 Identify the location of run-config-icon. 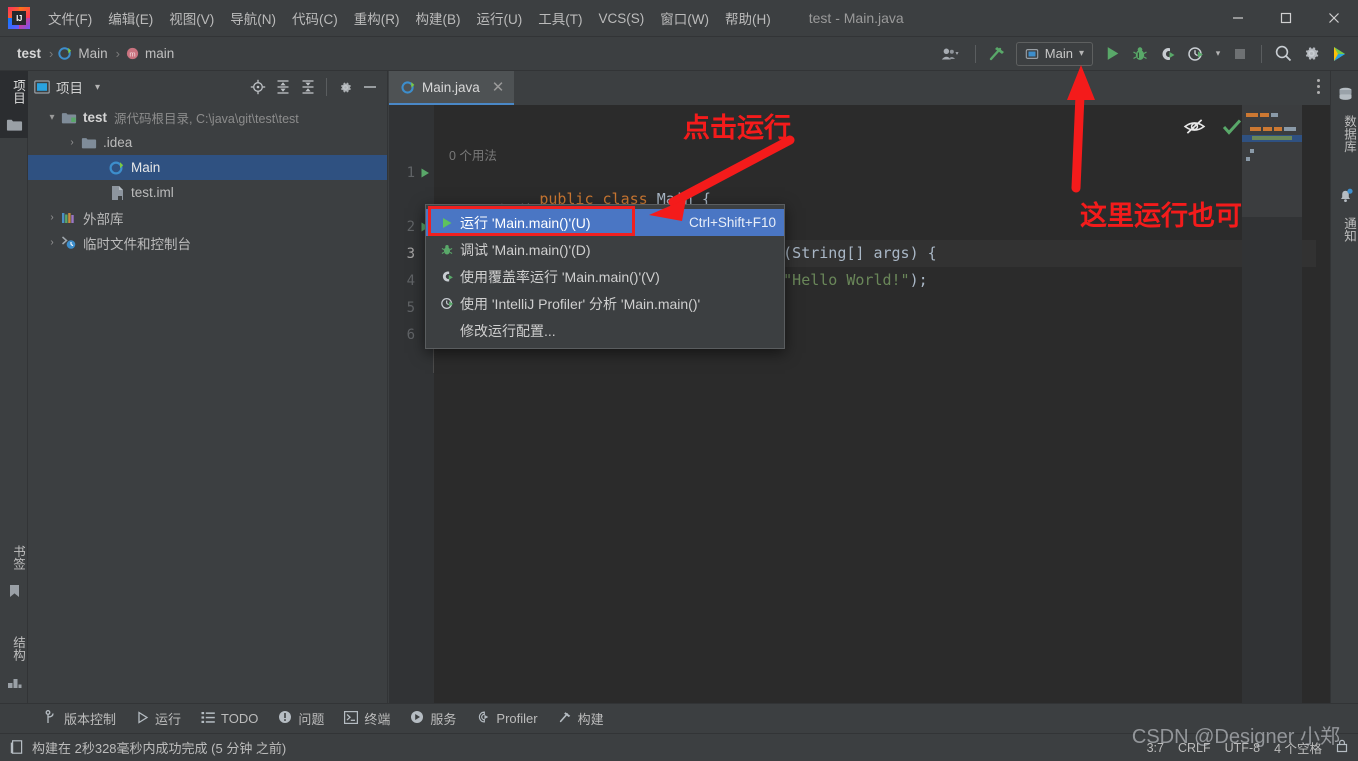
(1032, 53).